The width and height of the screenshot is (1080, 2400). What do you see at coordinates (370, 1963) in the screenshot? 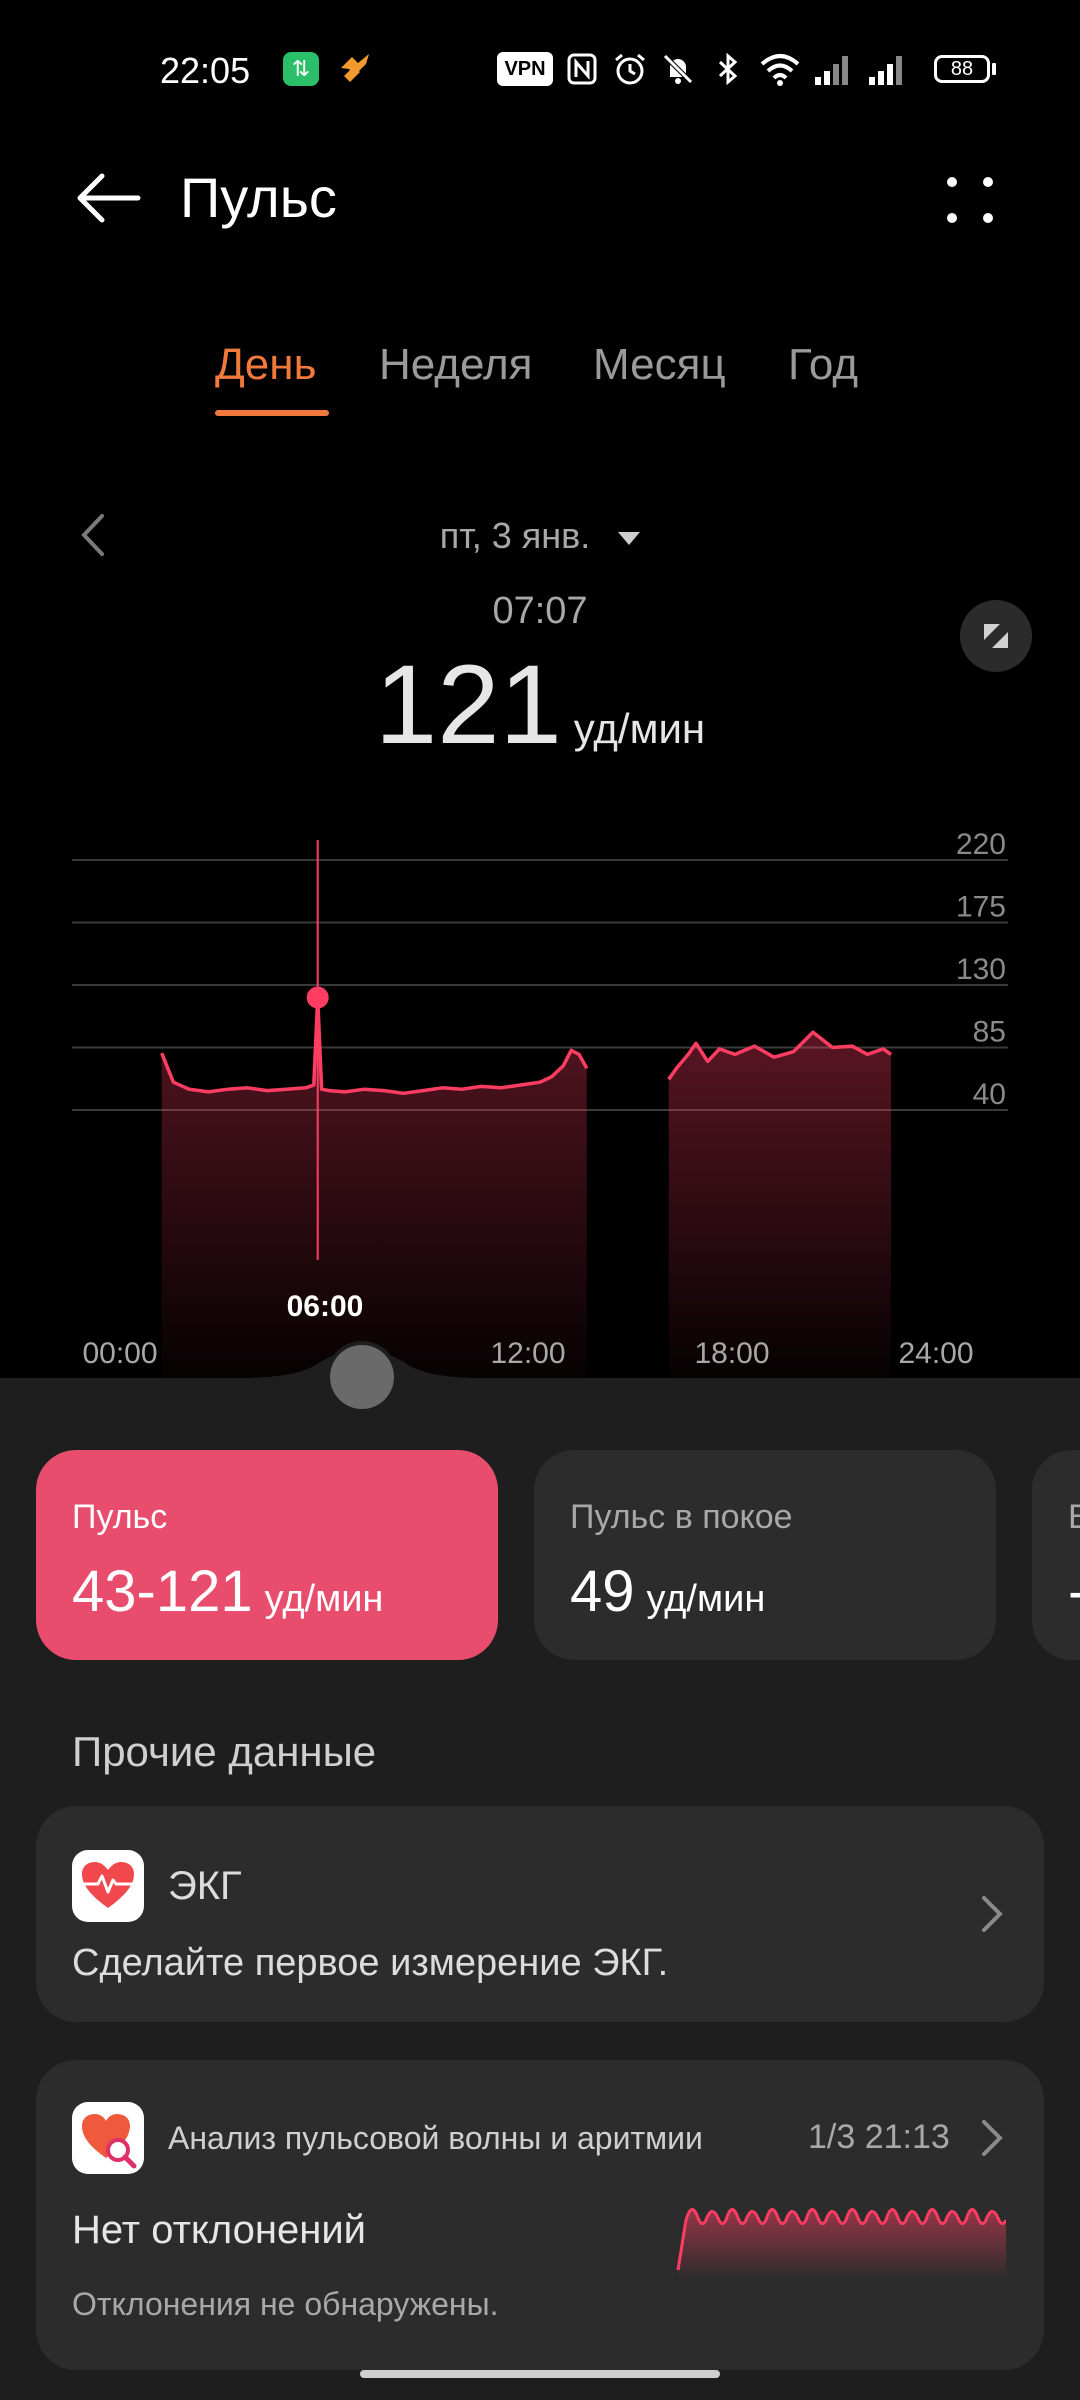
I see `ecg-description: Сделайте первое измерение ЭКГ.` at bounding box center [370, 1963].